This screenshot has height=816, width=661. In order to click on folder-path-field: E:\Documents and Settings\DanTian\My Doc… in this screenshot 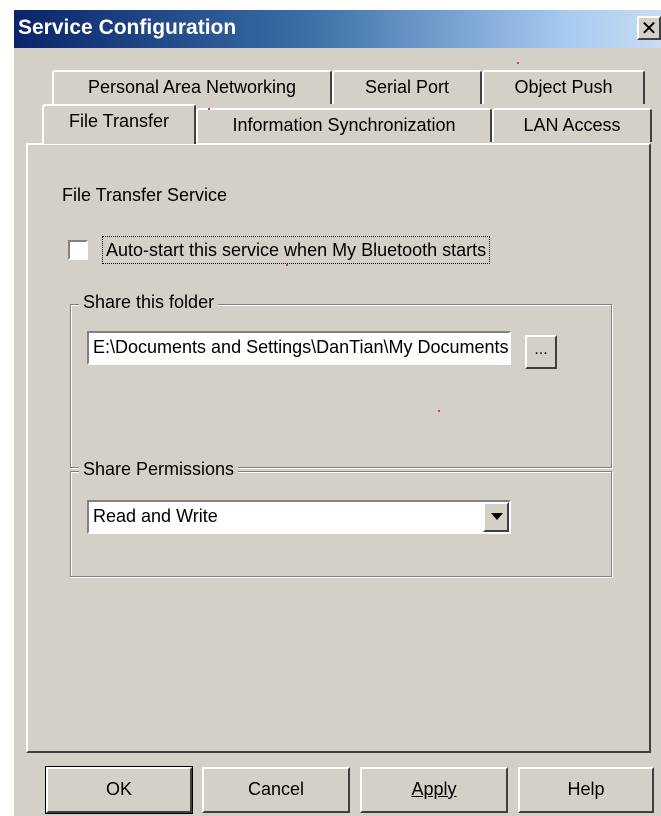, I will do `click(299, 348)`.